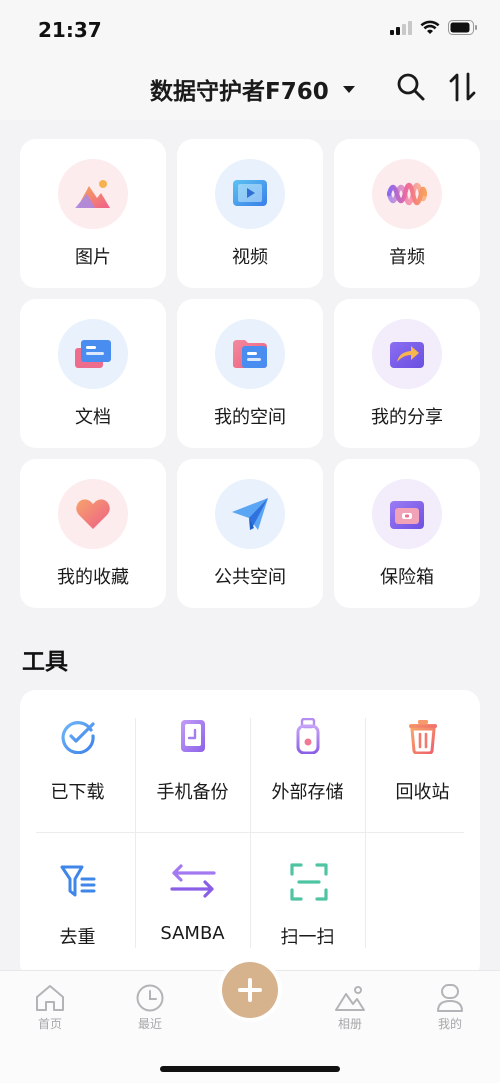  Describe the element at coordinates (77, 937) in the screenshot. I see `tool-label: 去重` at that location.